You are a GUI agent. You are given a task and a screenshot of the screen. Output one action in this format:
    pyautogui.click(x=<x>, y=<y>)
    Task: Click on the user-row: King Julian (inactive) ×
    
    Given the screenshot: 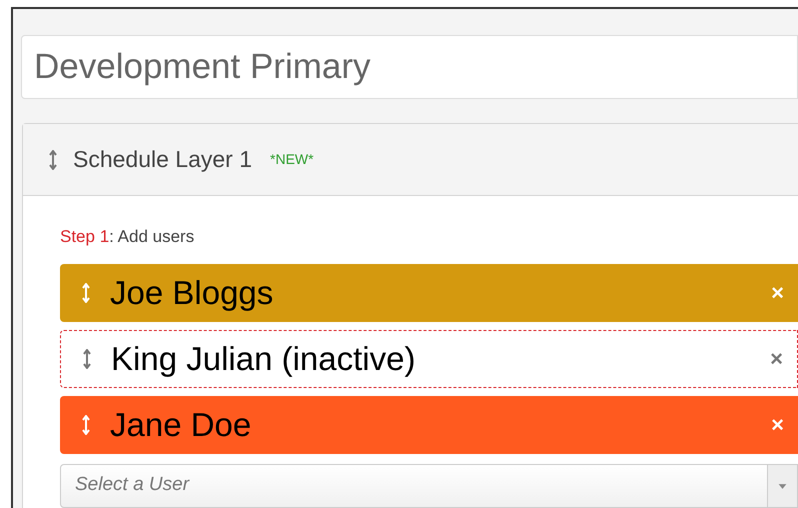 What is the action you would take?
    pyautogui.click(x=429, y=359)
    